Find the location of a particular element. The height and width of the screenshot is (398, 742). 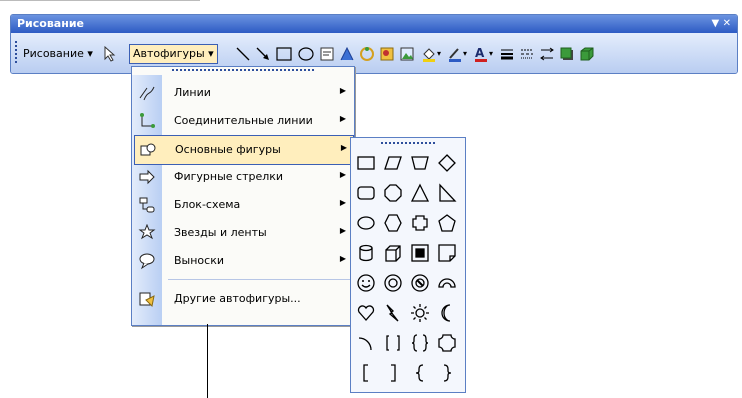

menu-item-label: Фигурные стрелки is located at coordinates (229, 176).